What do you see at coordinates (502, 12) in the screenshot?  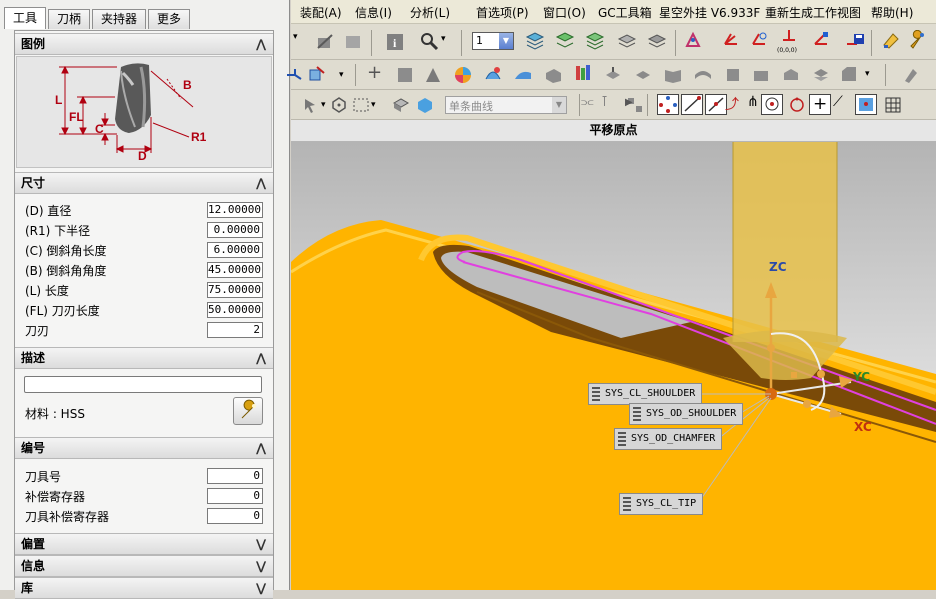 I see `menu-preferences: 首选项(P)` at bounding box center [502, 12].